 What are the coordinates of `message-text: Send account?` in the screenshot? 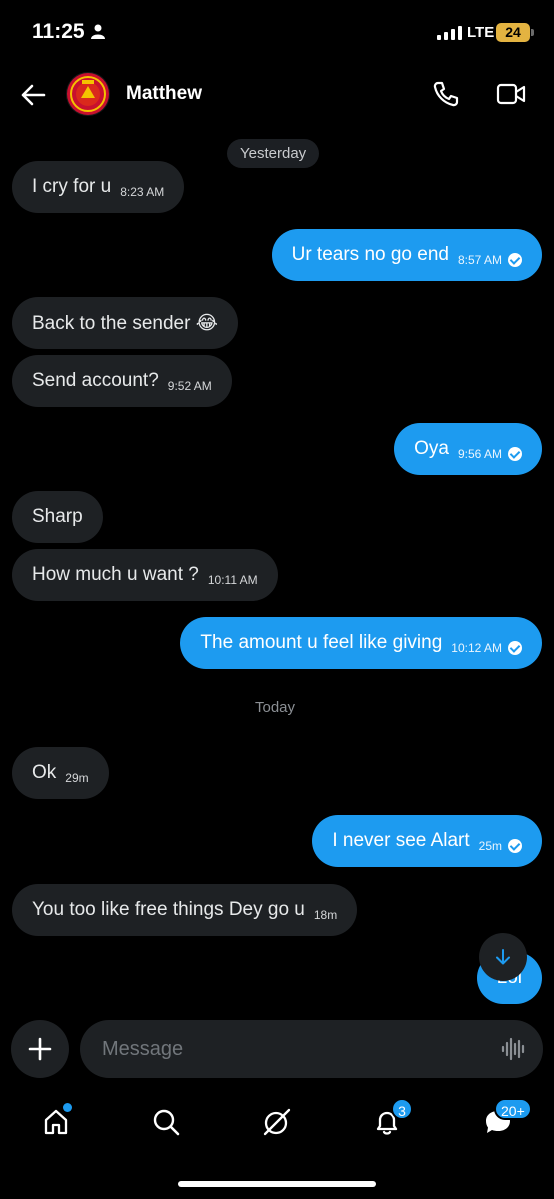 It's located at (95, 380).